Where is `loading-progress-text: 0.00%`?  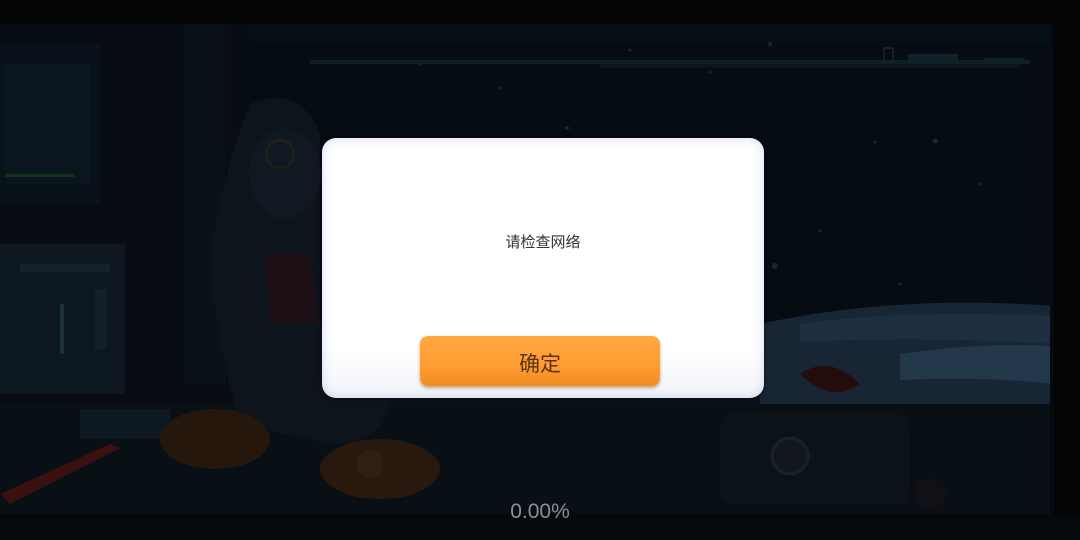 loading-progress-text: 0.00% is located at coordinates (540, 511).